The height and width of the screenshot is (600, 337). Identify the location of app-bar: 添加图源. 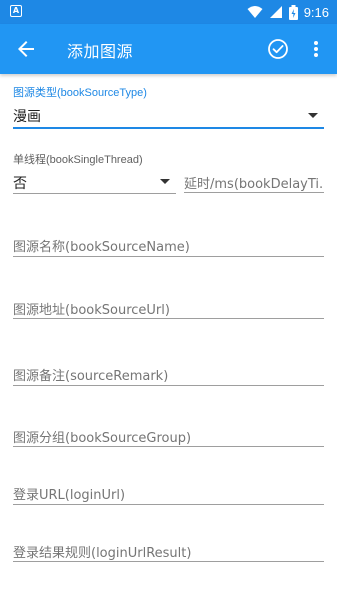
(168, 49).